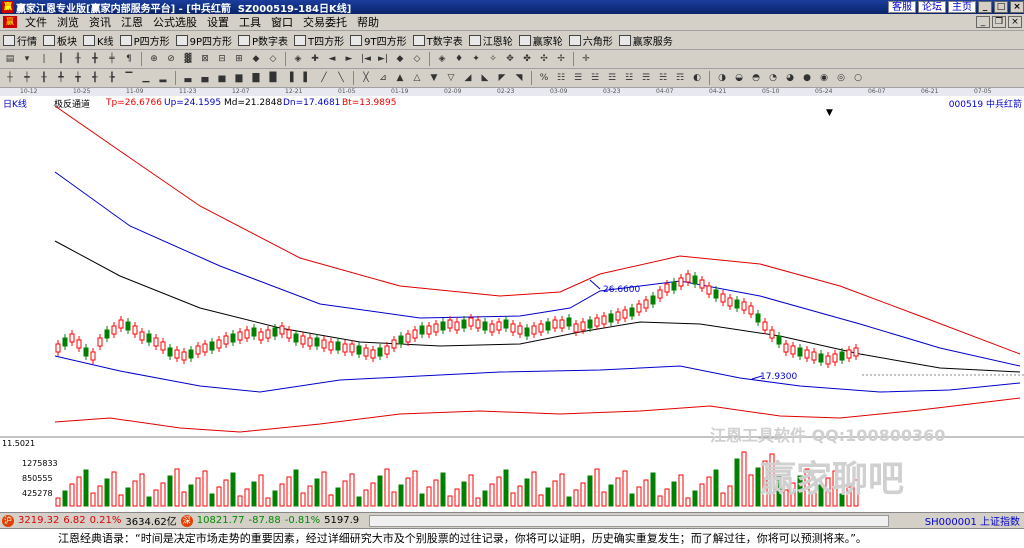 The width and height of the screenshot is (1024, 548). Describe the element at coordinates (858, 78) in the screenshot. I see `indicator-tool-icon: ○` at that location.